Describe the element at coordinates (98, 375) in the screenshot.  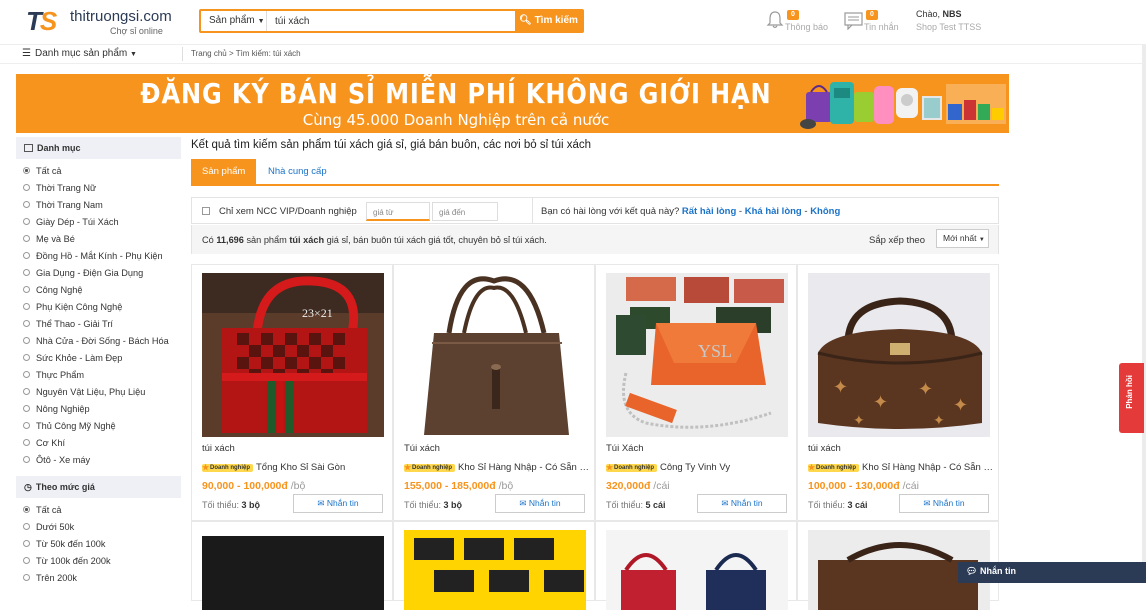
I see `category-item: Thực Phẩm` at that location.